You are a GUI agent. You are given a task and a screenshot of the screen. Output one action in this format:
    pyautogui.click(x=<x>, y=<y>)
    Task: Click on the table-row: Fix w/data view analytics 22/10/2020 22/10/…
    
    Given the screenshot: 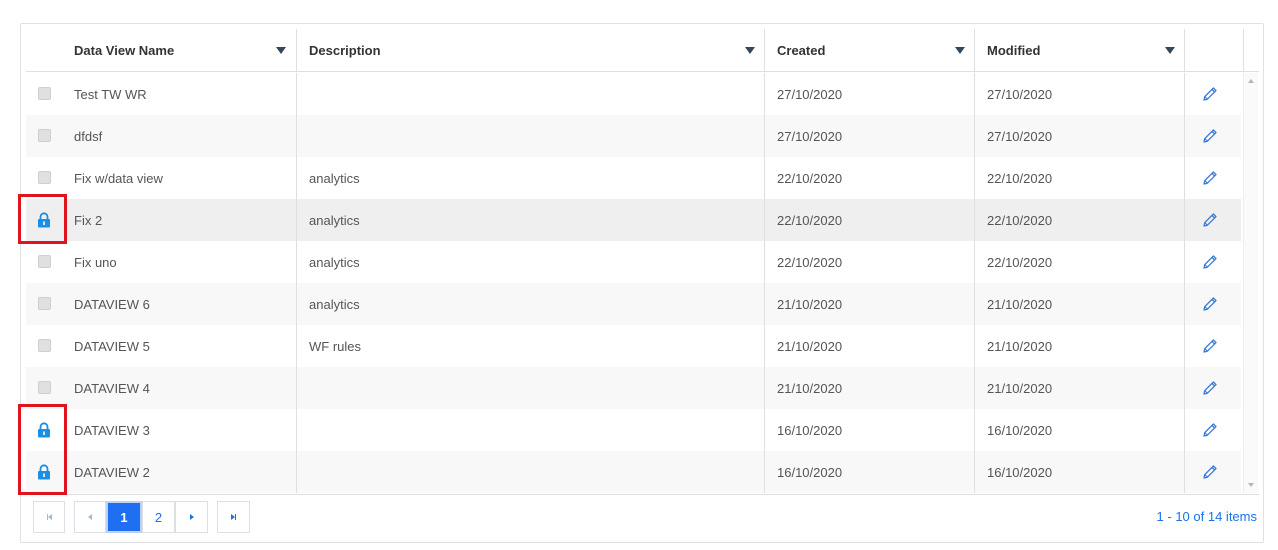 What is the action you would take?
    pyautogui.click(x=633, y=178)
    